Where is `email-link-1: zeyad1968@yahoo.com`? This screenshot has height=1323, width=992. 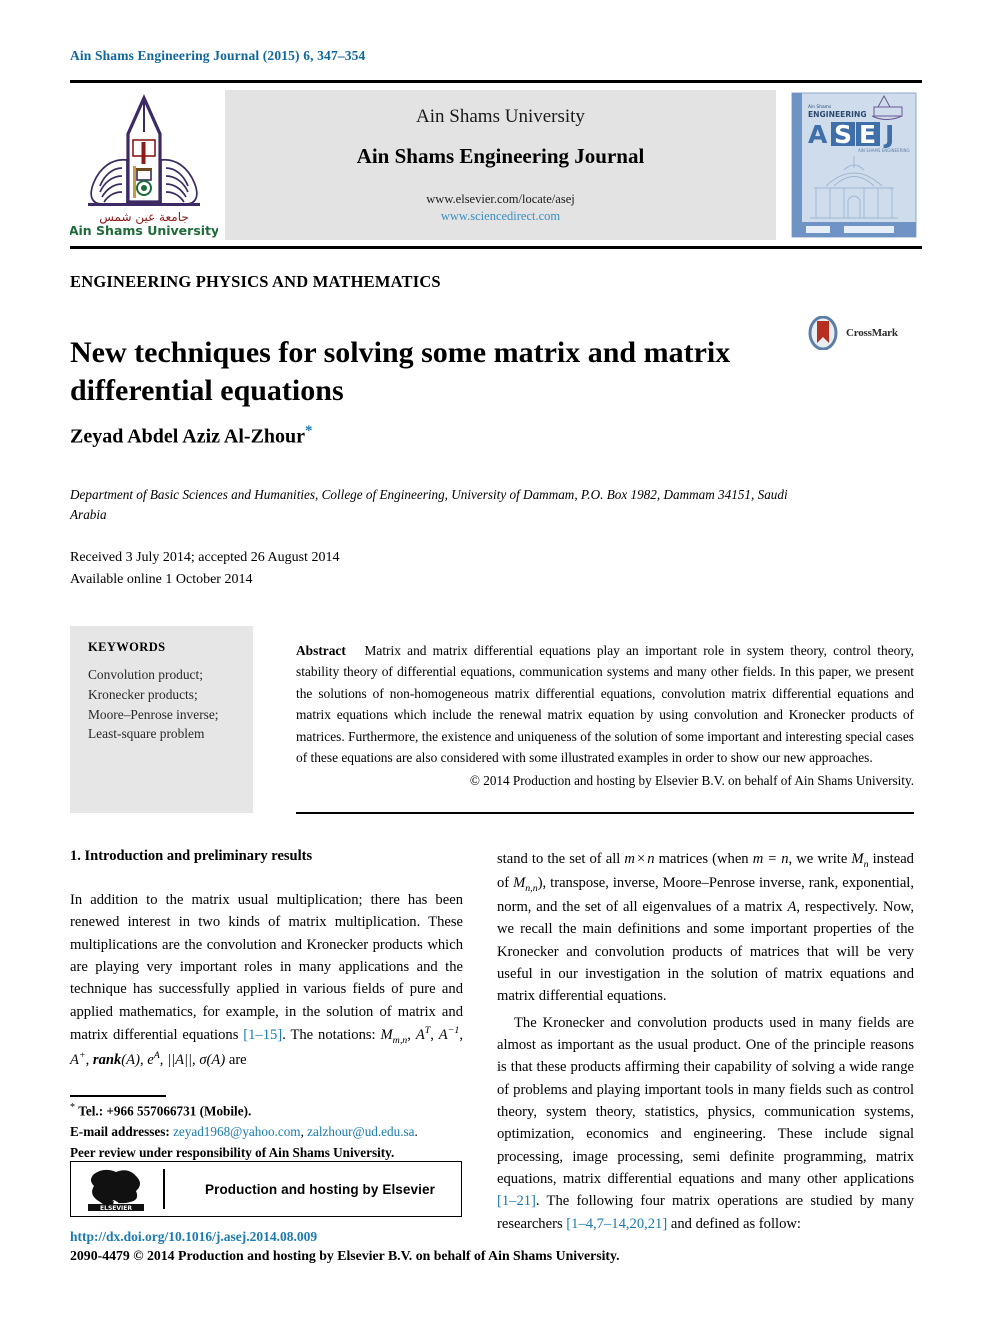
email-link-1: zeyad1968@yahoo.com is located at coordinates (237, 1131).